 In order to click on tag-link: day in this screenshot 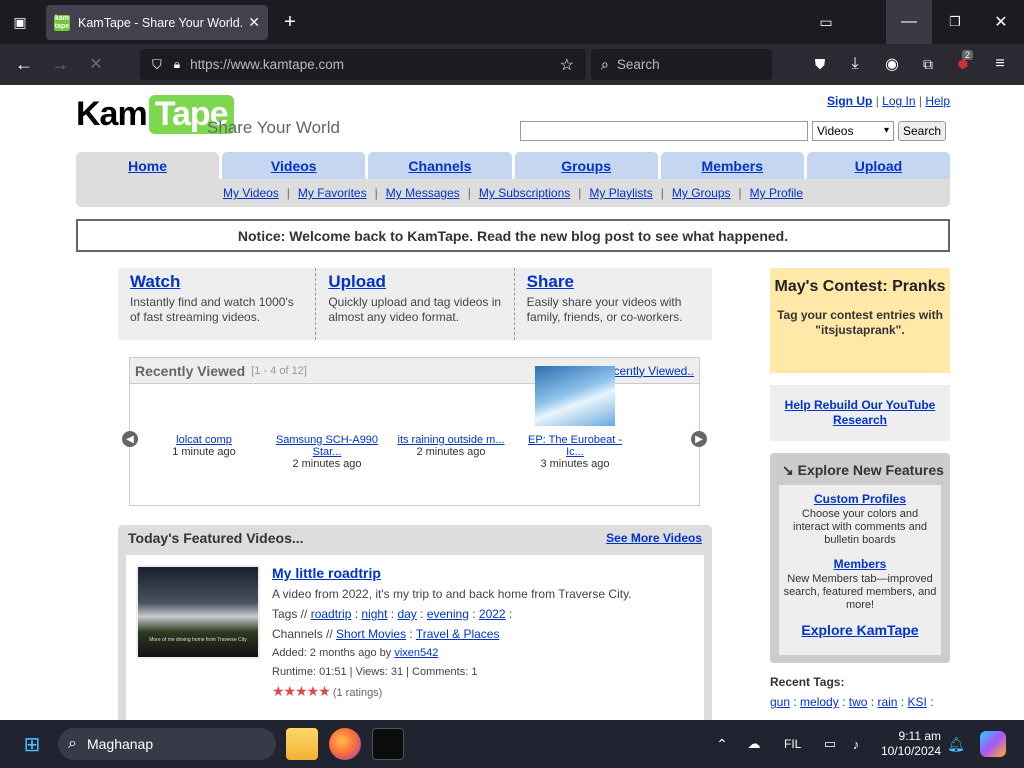, I will do `click(406, 614)`.